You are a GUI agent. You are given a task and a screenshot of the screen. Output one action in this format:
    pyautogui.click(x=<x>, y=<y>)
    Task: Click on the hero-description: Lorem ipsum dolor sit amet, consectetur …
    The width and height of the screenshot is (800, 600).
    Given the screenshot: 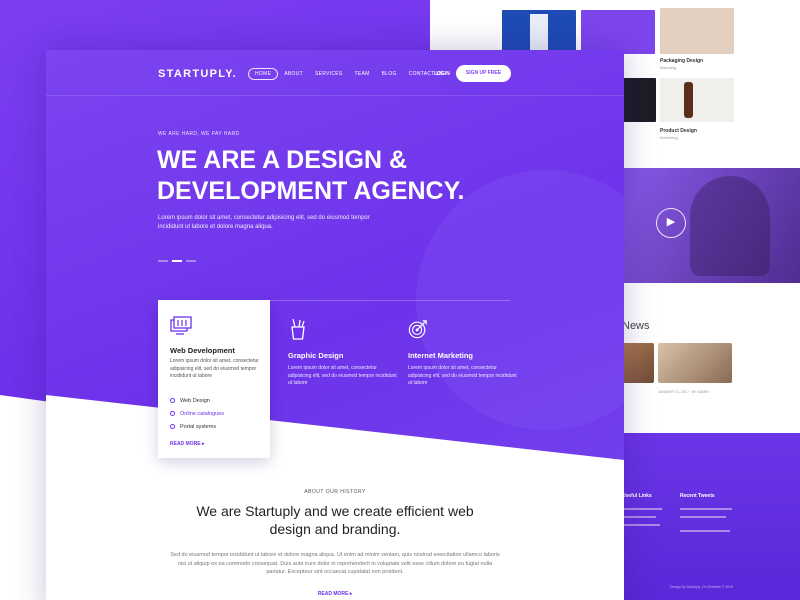 What is the action you would take?
    pyautogui.click(x=264, y=222)
    